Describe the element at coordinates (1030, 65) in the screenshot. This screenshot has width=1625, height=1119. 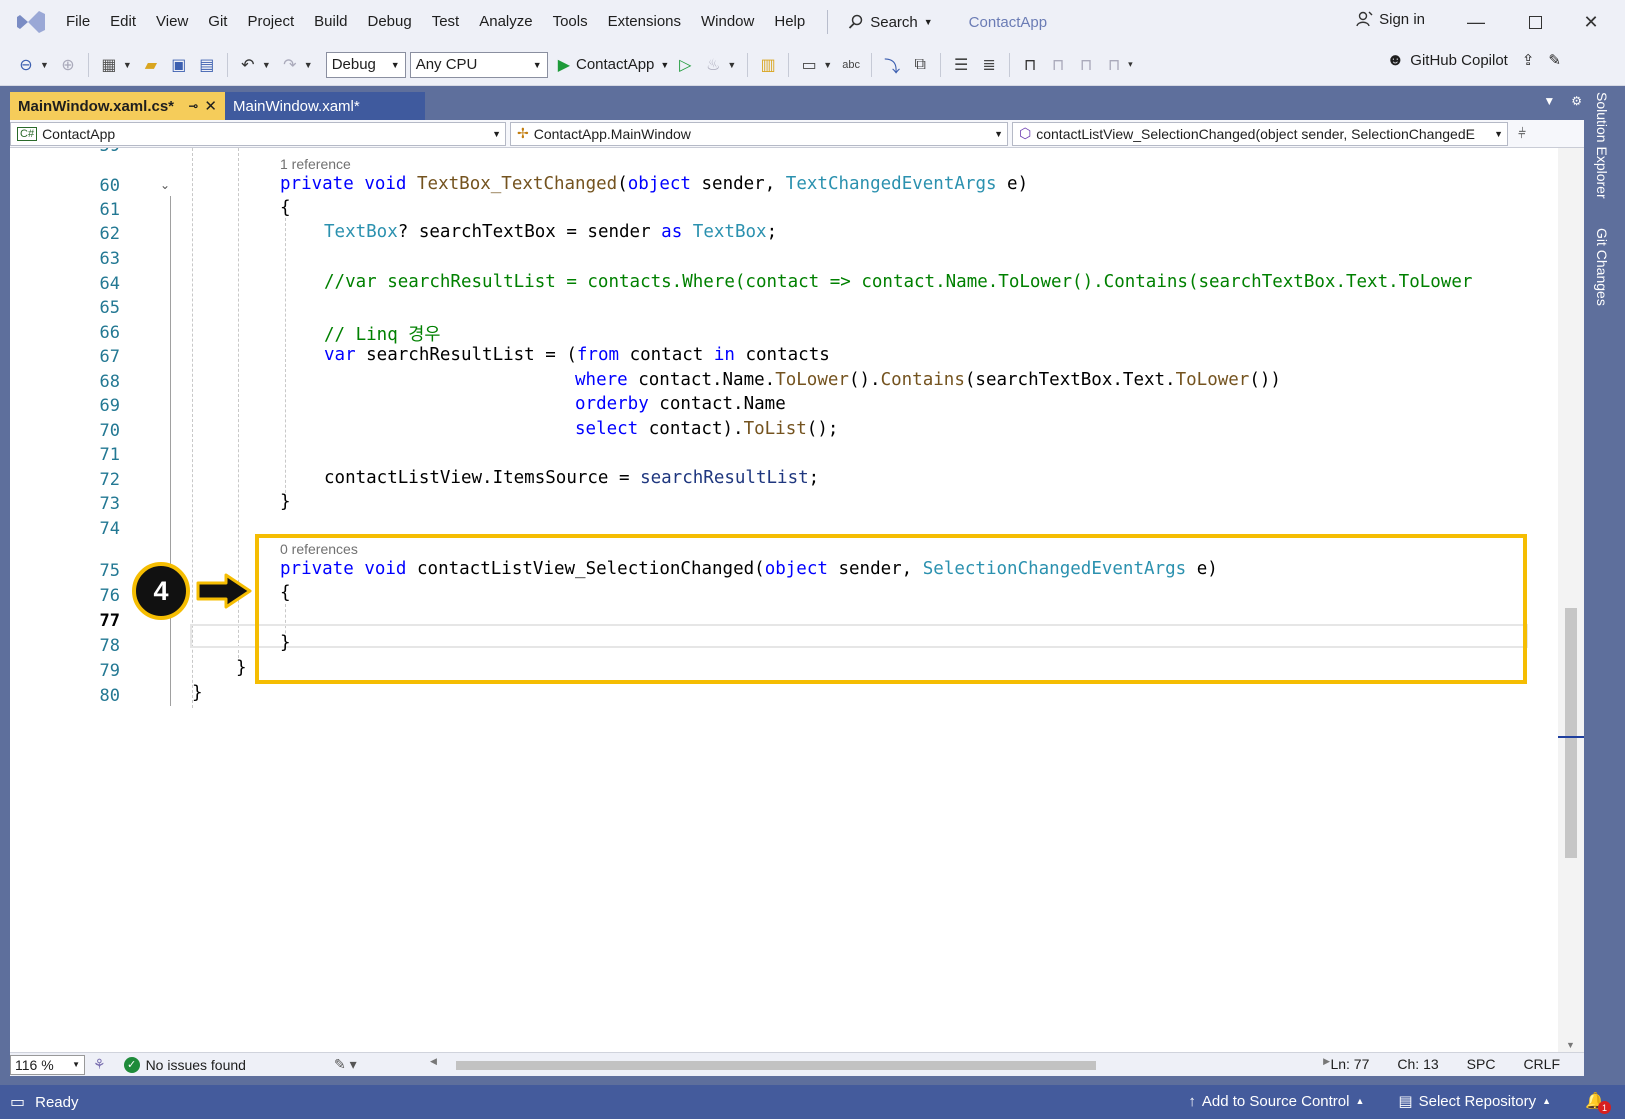
I see `bookmark-icon: ⊓` at that location.